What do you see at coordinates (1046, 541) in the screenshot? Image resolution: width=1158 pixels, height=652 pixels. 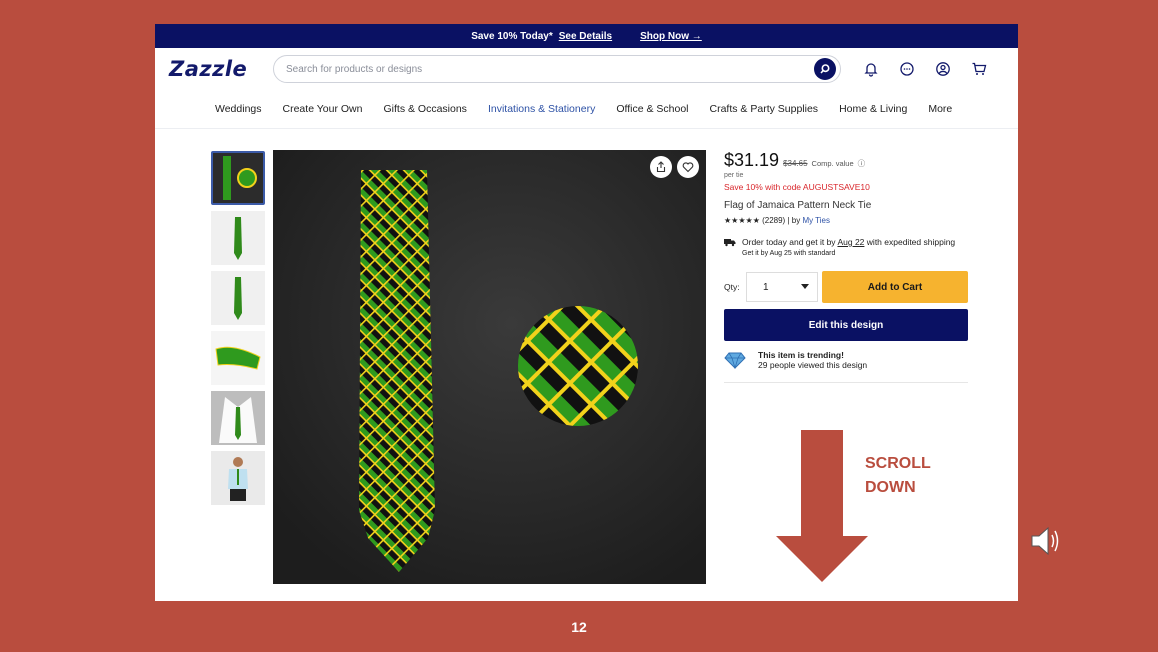 I see `speaker-icon` at bounding box center [1046, 541].